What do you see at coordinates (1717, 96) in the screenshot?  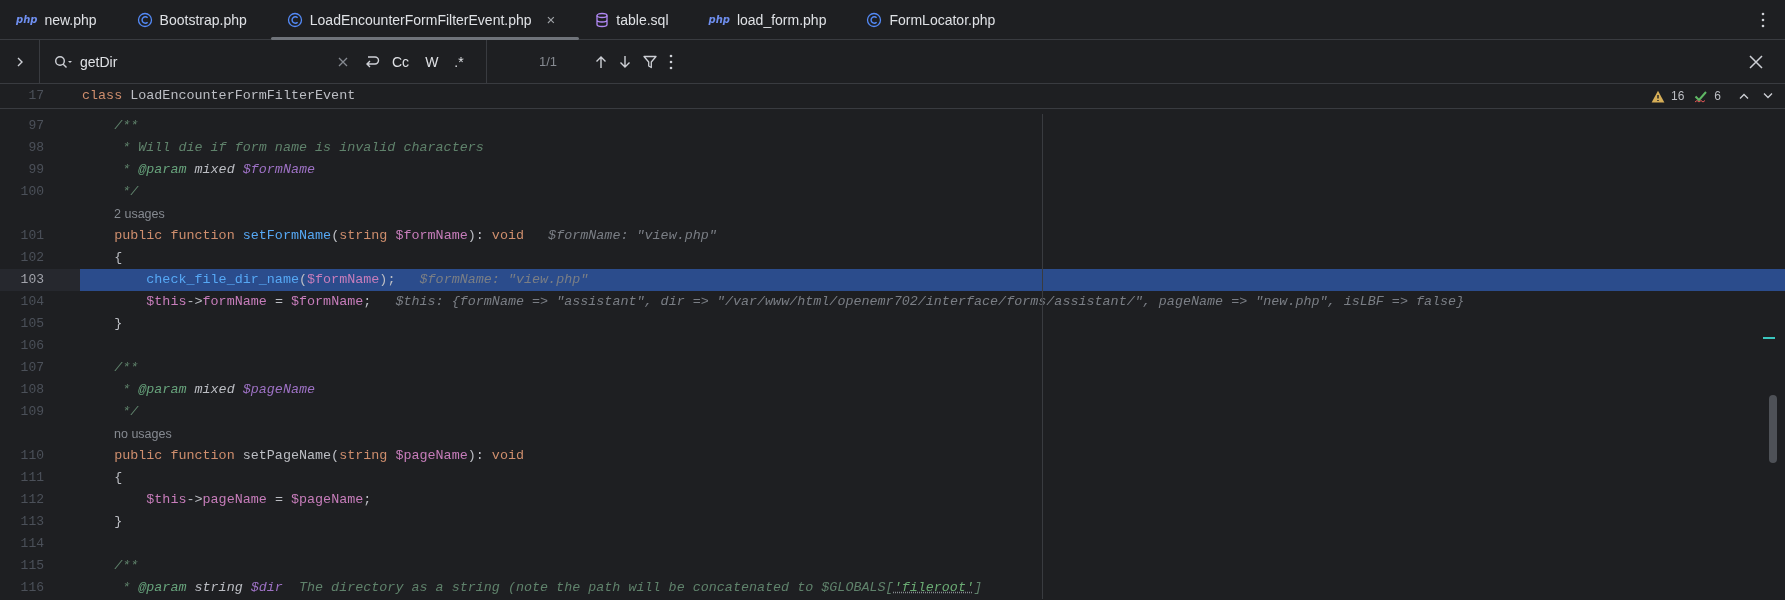 I see `typo-count: 6` at bounding box center [1717, 96].